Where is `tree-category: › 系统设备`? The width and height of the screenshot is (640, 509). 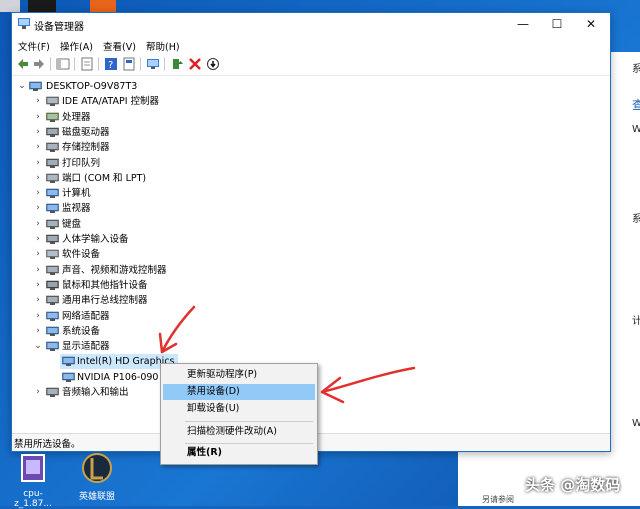
tree-category: › 系统设备 is located at coordinates (311, 331).